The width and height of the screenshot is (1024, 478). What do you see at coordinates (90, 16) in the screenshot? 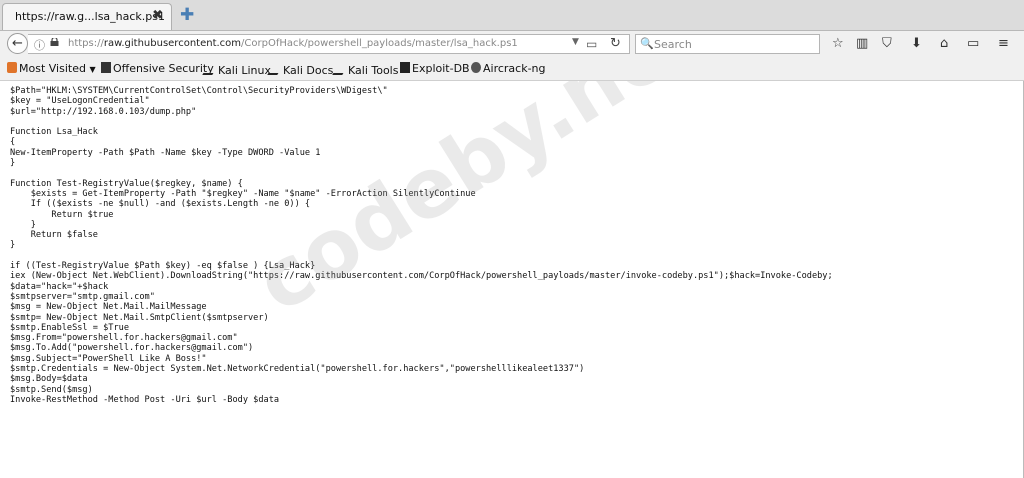
I see `tab-title: https://raw.g...lsa_hack.ps1` at bounding box center [90, 16].